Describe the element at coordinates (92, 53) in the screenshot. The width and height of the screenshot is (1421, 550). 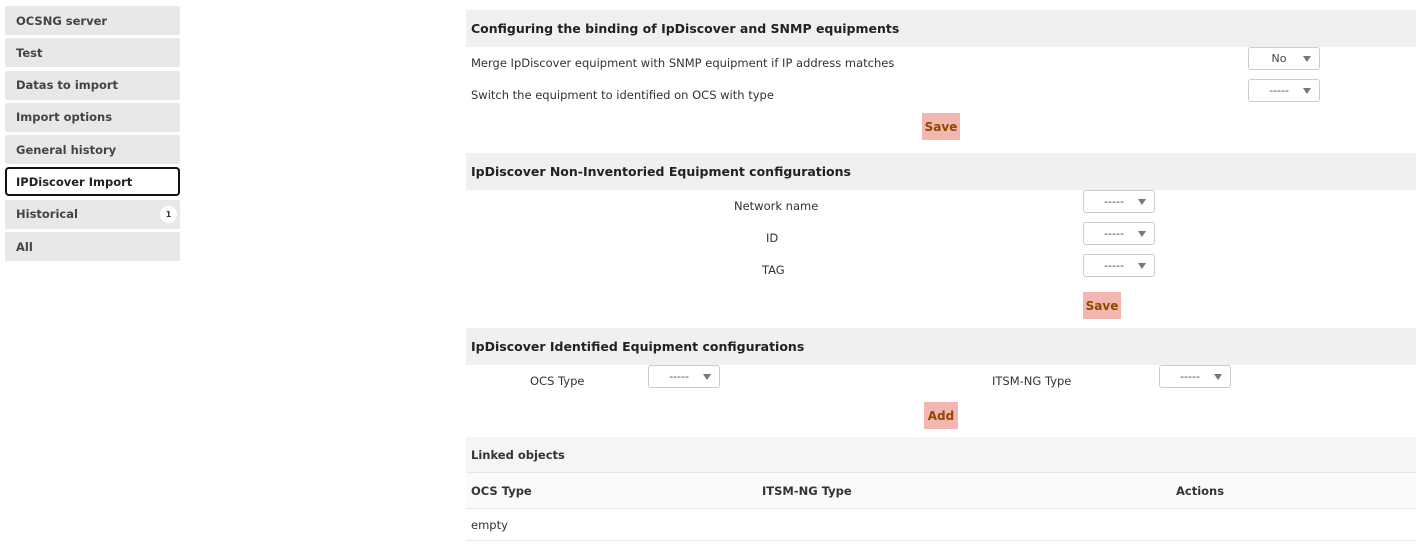
I see `sidebar-item-test: Test` at that location.